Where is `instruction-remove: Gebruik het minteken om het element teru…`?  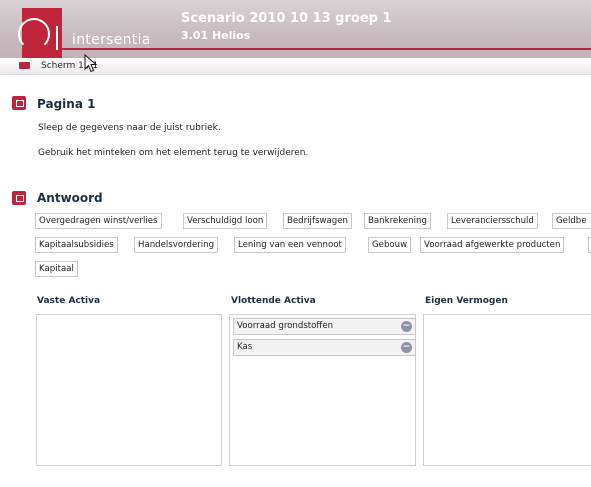 instruction-remove: Gebruik het minteken om het element teru… is located at coordinates (173, 153).